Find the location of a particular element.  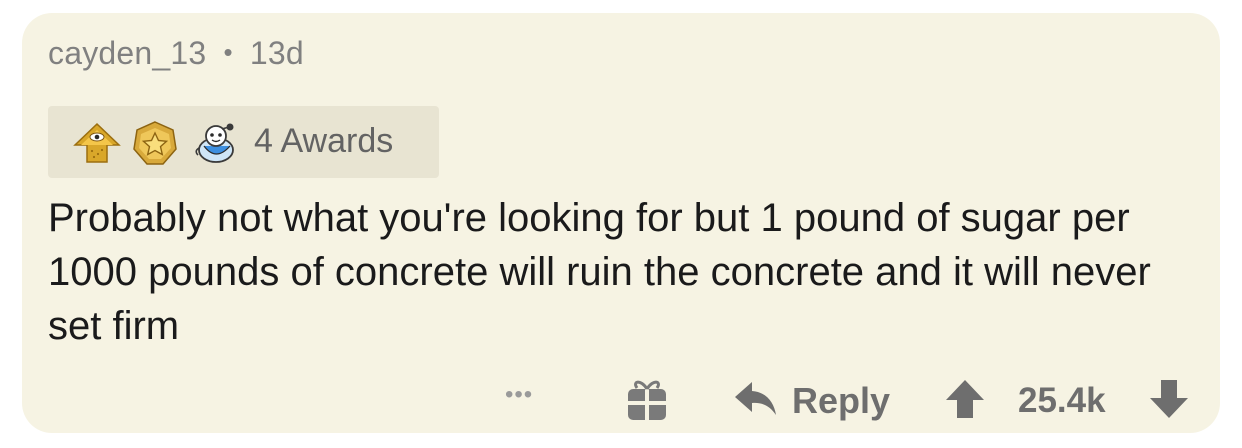

comment-meta: cayden_13 • 13d is located at coordinates (176, 53).